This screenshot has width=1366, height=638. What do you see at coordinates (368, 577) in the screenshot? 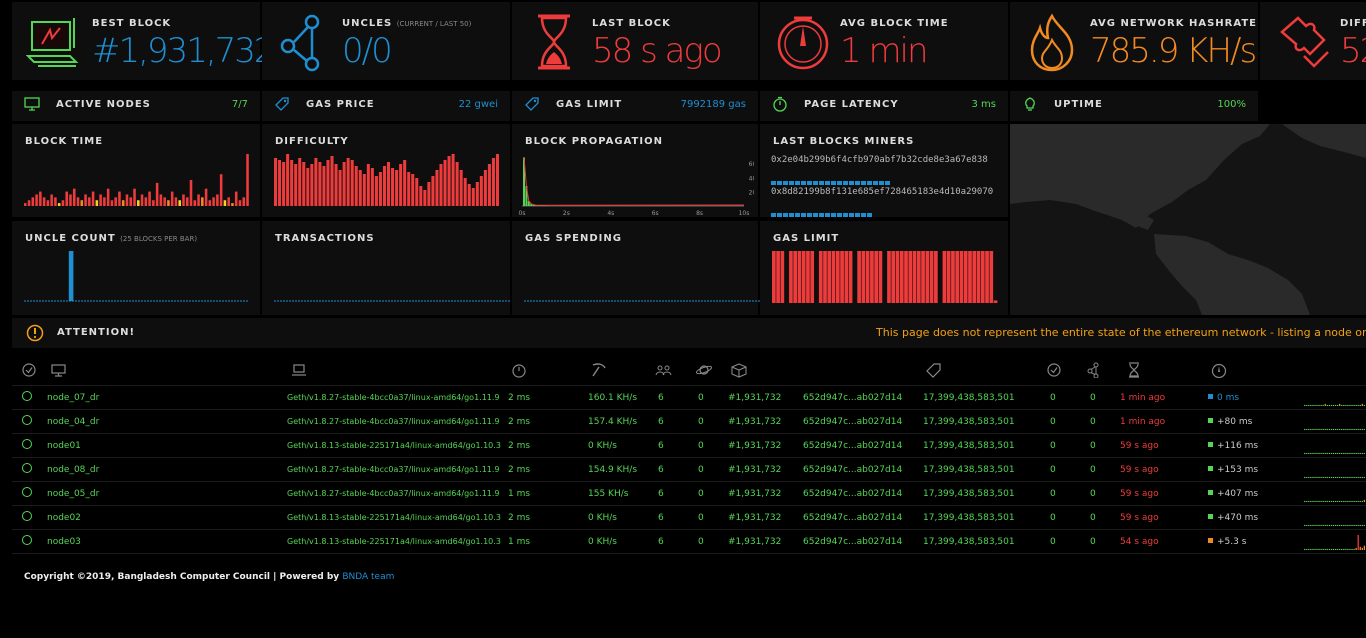
I see `footer-link: BNDA team` at bounding box center [368, 577].